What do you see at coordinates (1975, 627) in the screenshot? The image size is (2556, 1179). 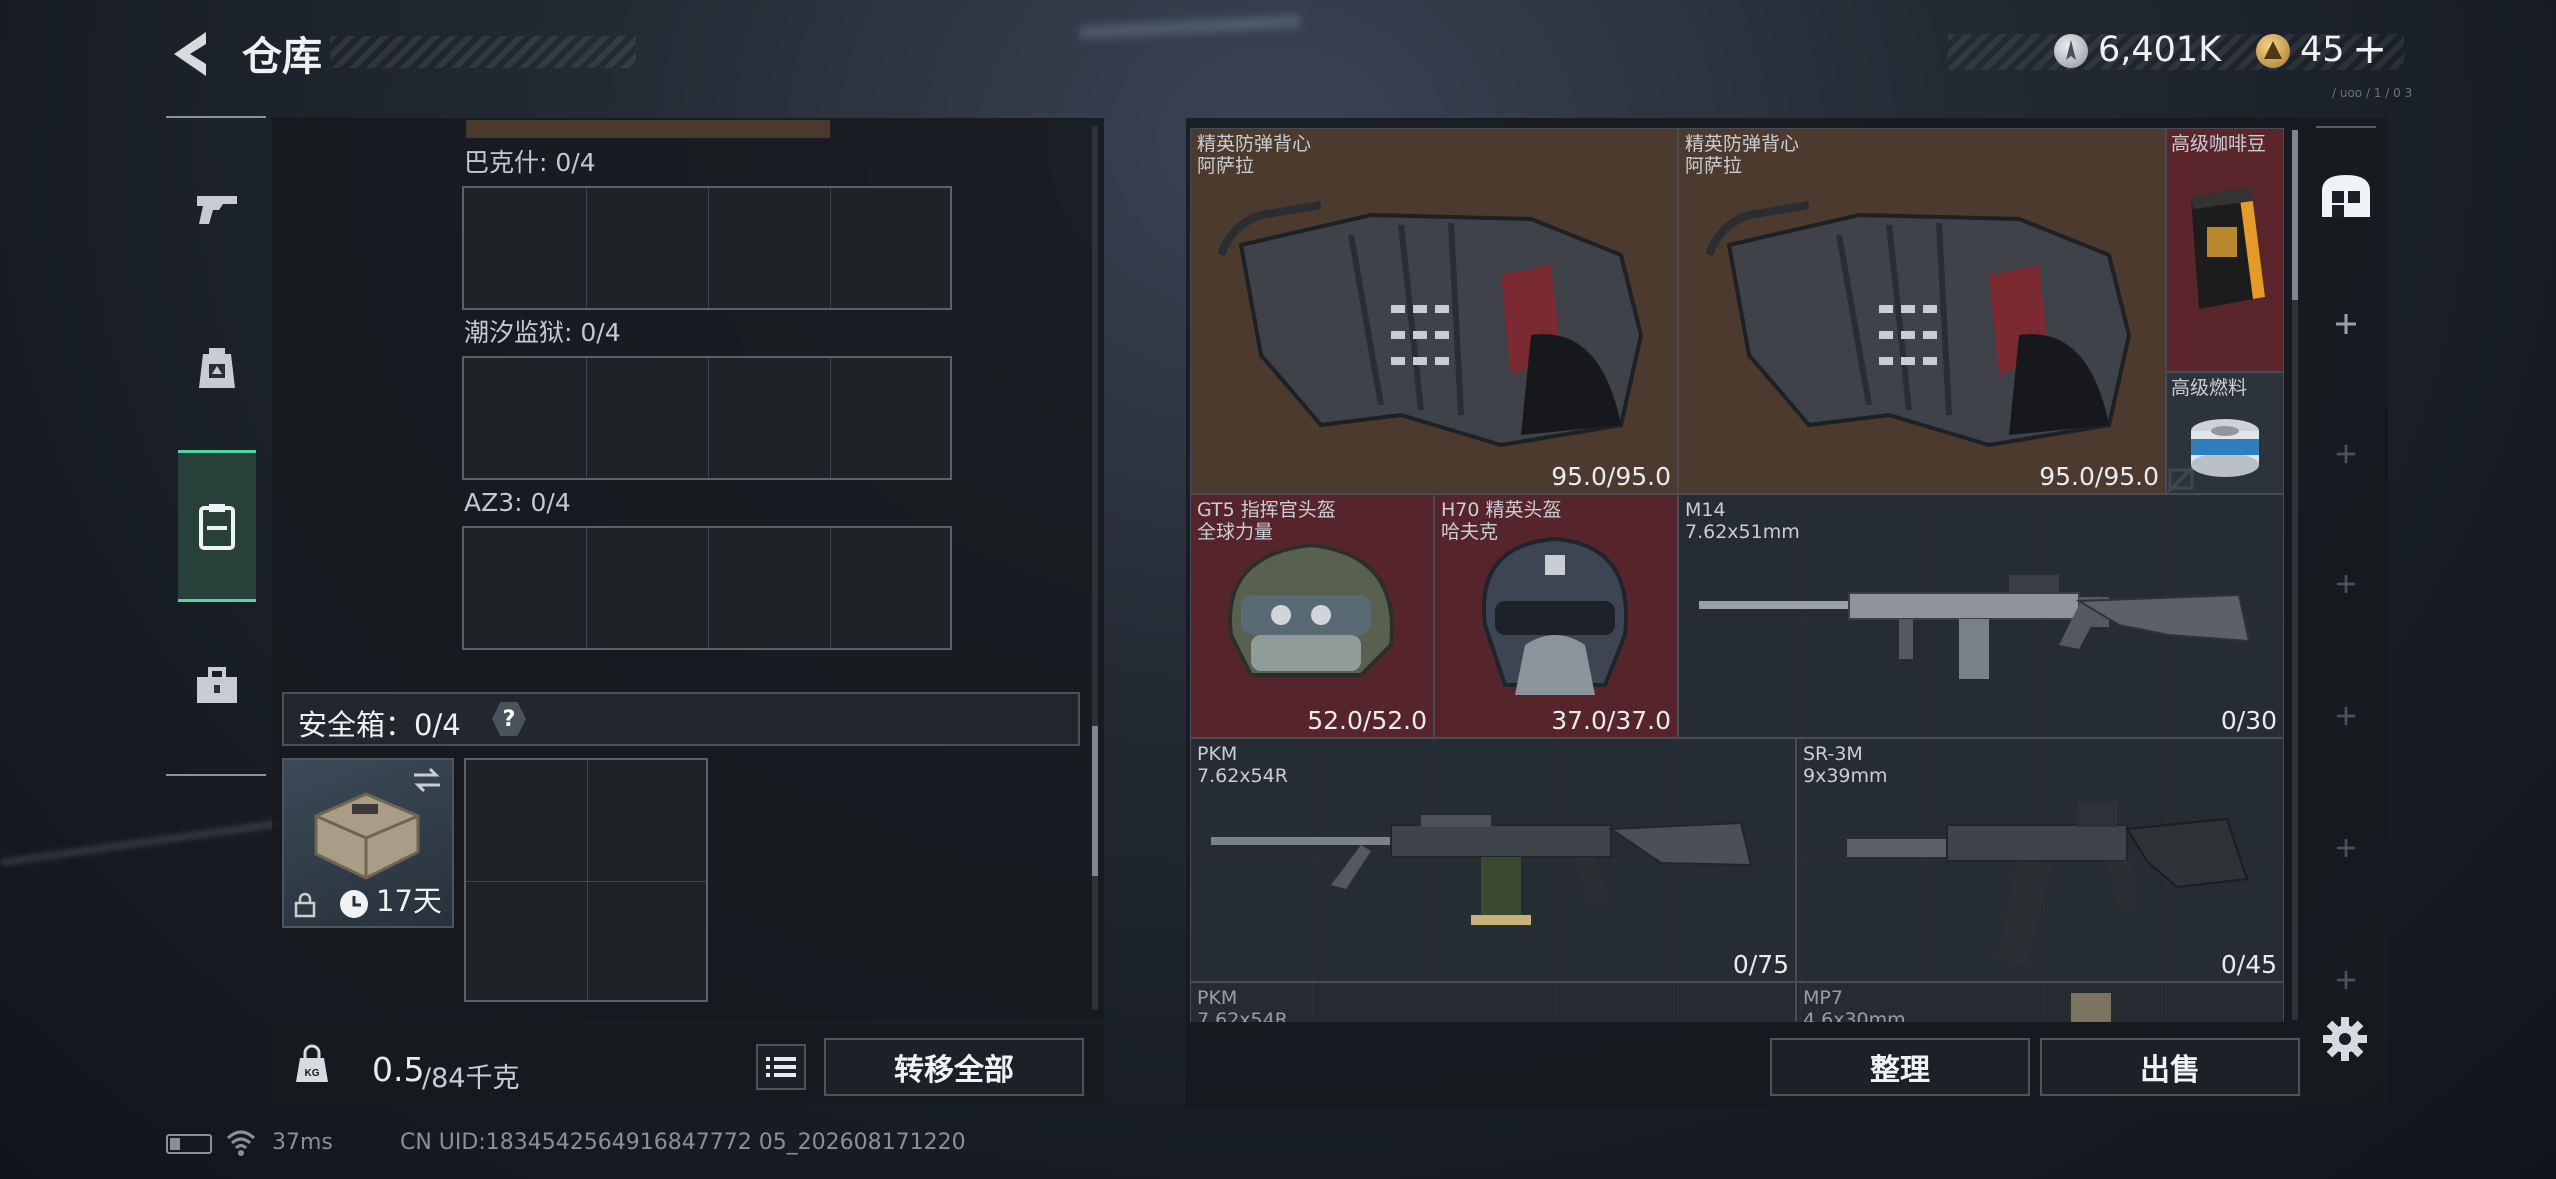 I see `m14-rifle-image` at bounding box center [1975, 627].